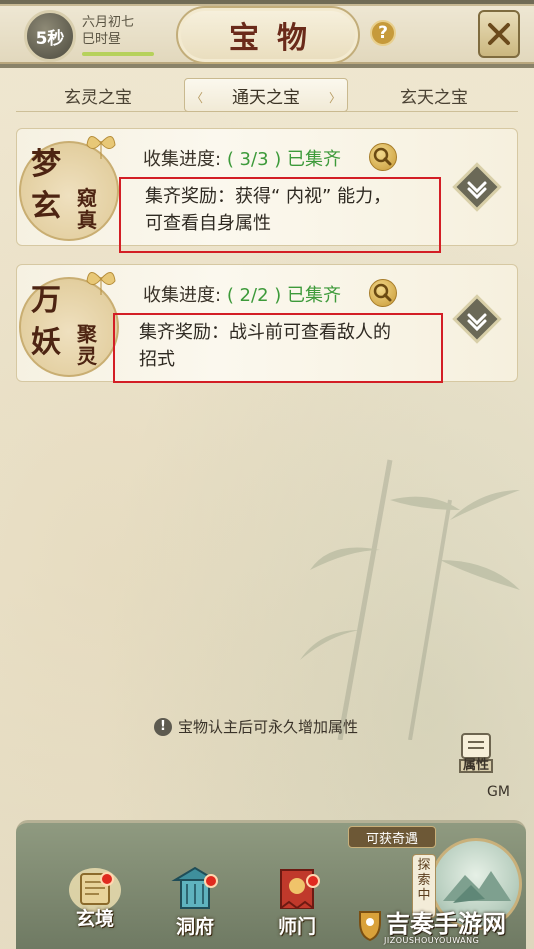  I want to click on reward-highlight-box: 集齐奖励：战斗前可查看敌人的 招式, so click(278, 348).